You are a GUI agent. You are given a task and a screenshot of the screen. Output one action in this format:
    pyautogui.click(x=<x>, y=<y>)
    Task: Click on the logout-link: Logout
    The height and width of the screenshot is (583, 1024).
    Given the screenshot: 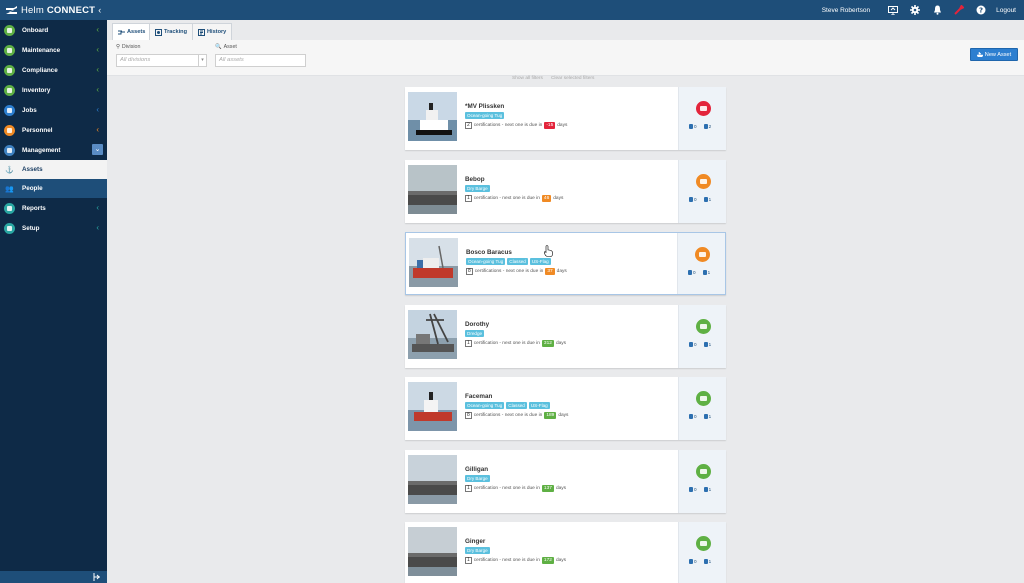 What is the action you would take?
    pyautogui.click(x=1006, y=10)
    